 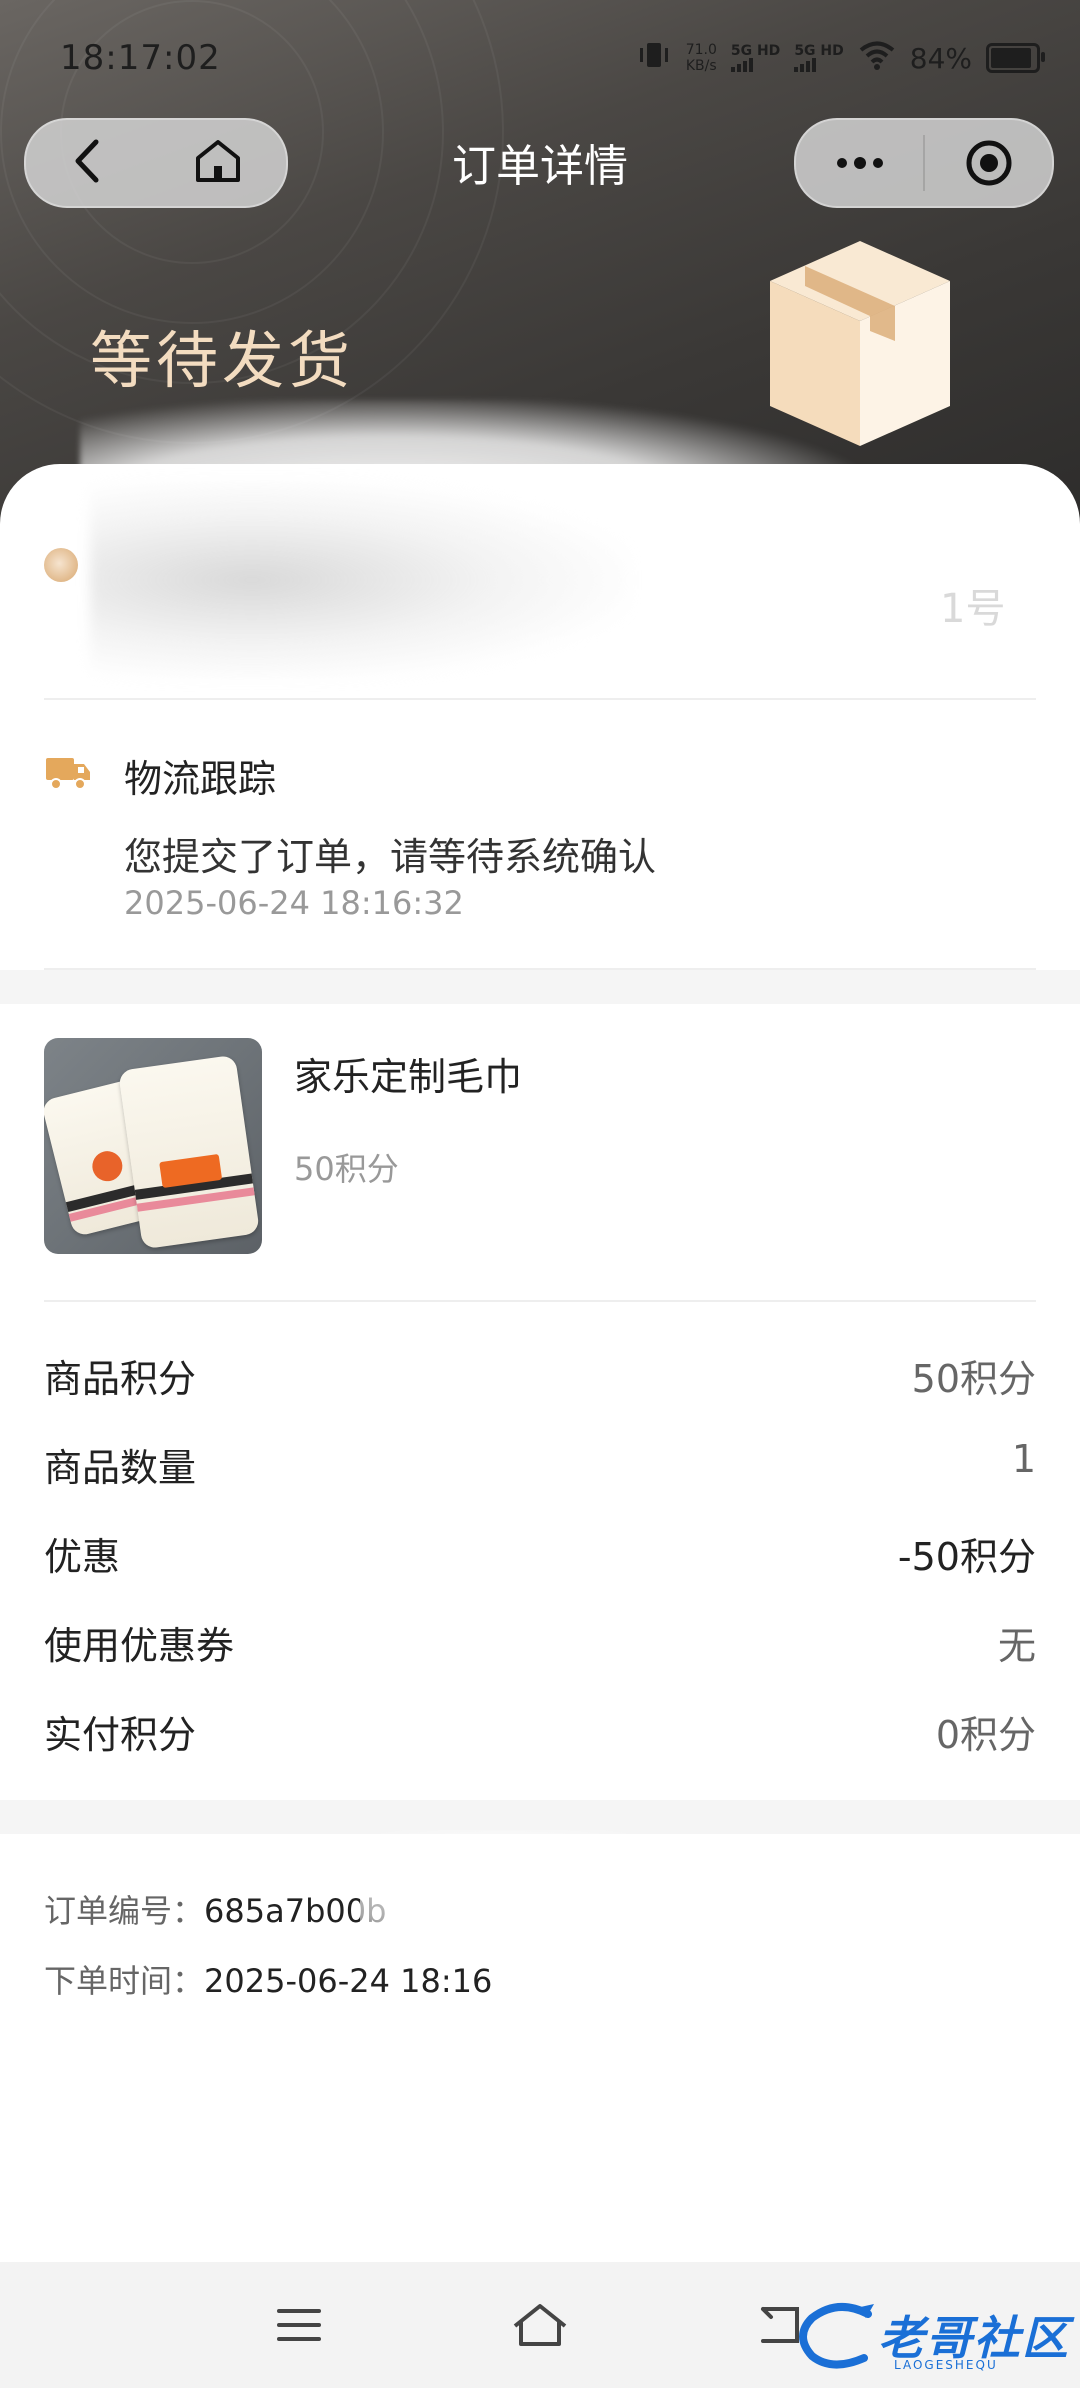 What do you see at coordinates (294, 903) in the screenshot?
I see `logistics-time: 2025-06-24 18:16:32` at bounding box center [294, 903].